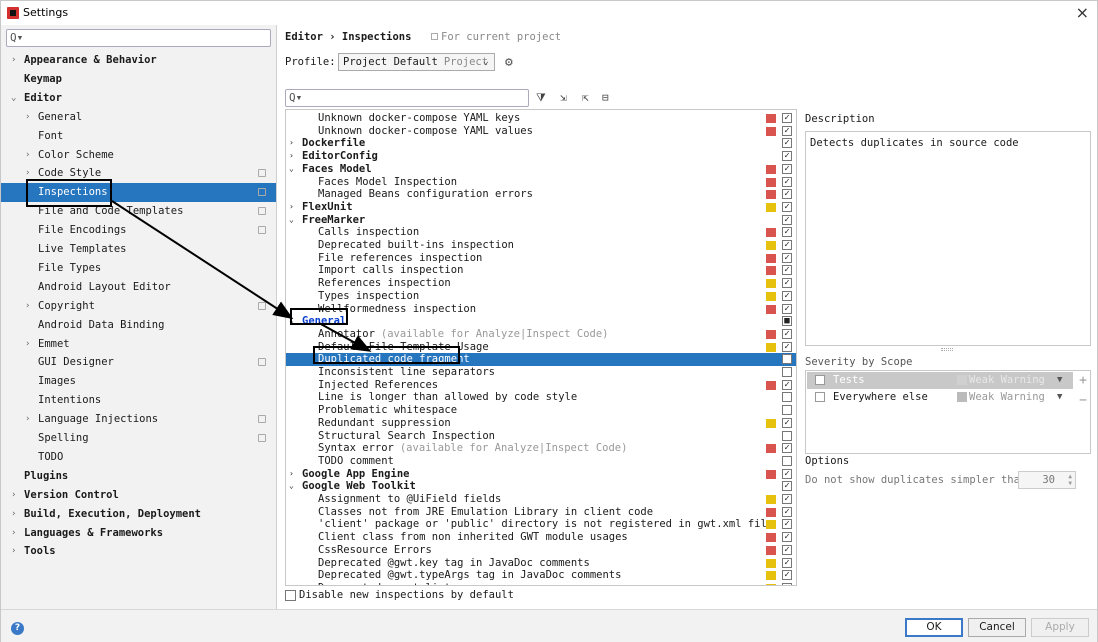  Describe the element at coordinates (138, 381) in the screenshot. I see `sidebar-item: Images` at that location.